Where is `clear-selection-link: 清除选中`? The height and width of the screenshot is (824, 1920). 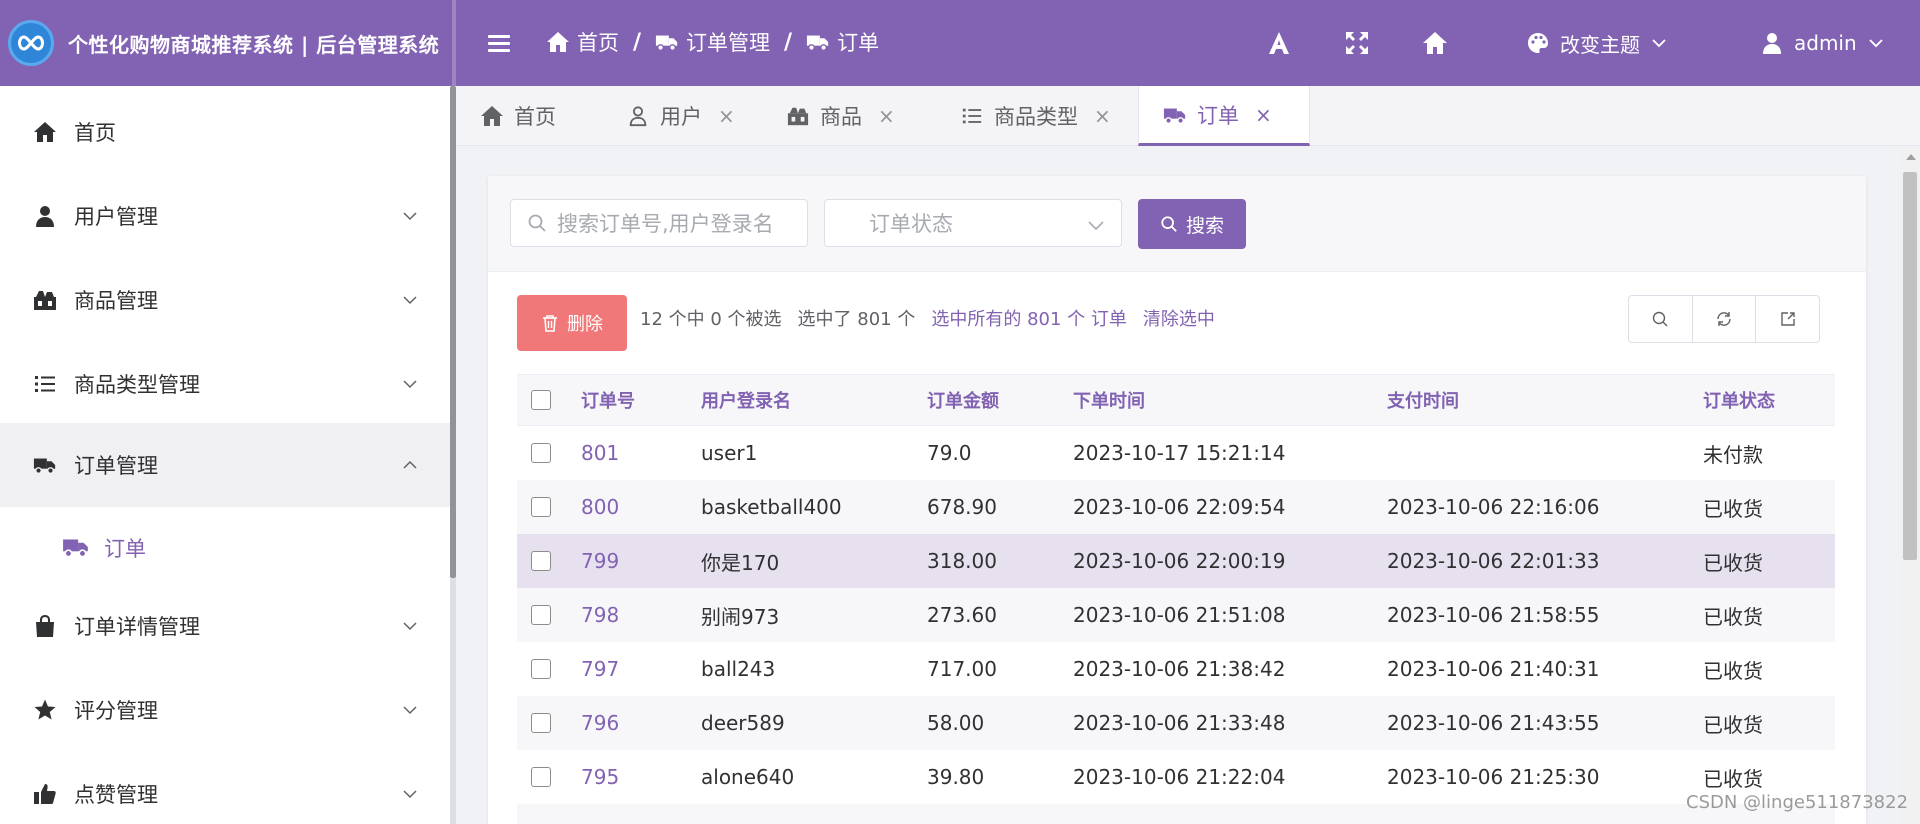 clear-selection-link: 清除选中 is located at coordinates (1179, 318).